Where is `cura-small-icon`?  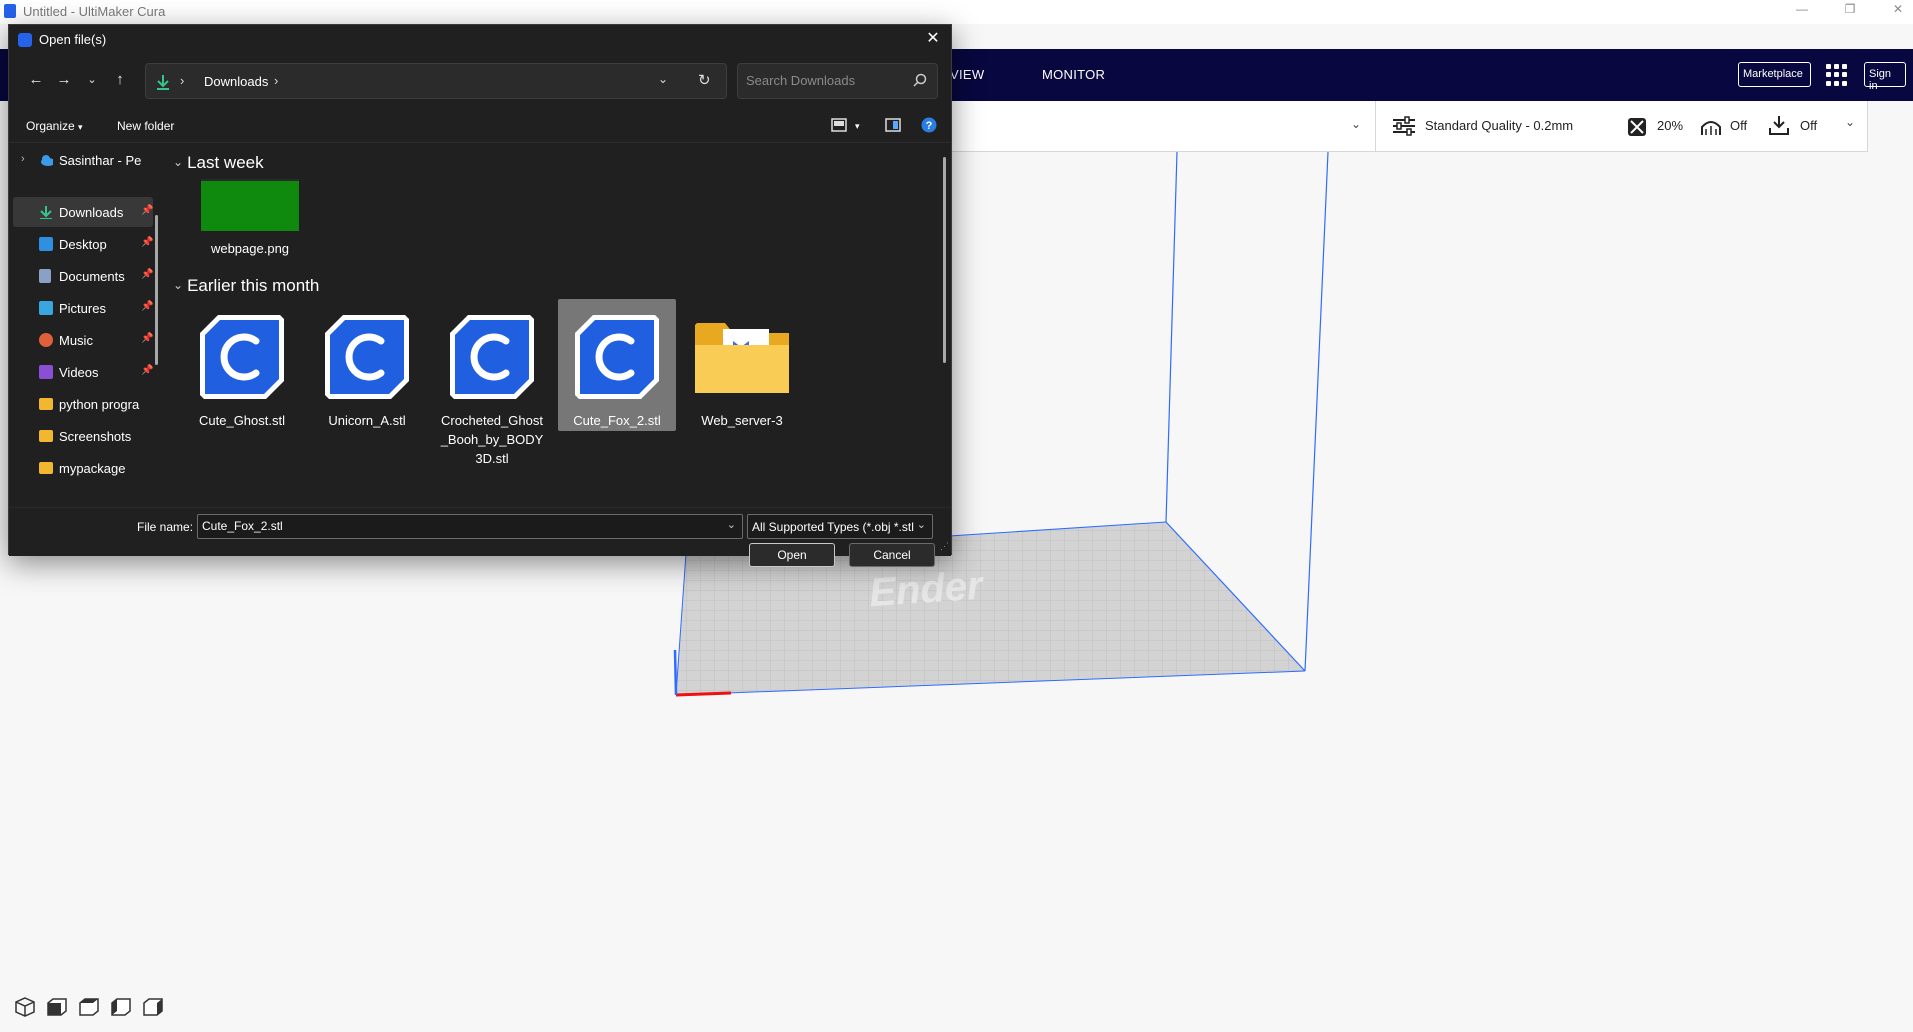 cura-small-icon is located at coordinates (25, 40).